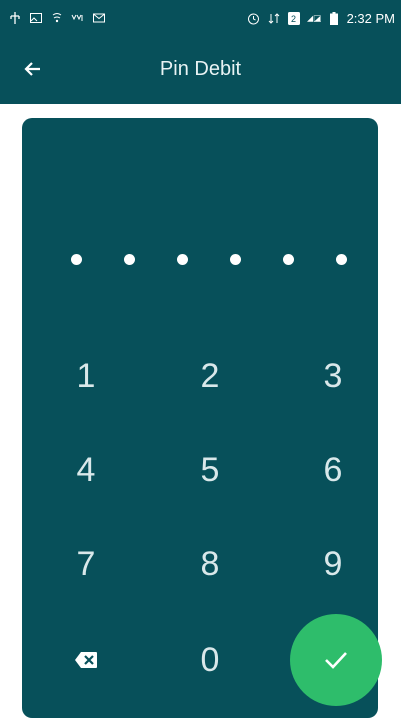  Describe the element at coordinates (200, 262) in the screenshot. I see `pin-dots` at that location.